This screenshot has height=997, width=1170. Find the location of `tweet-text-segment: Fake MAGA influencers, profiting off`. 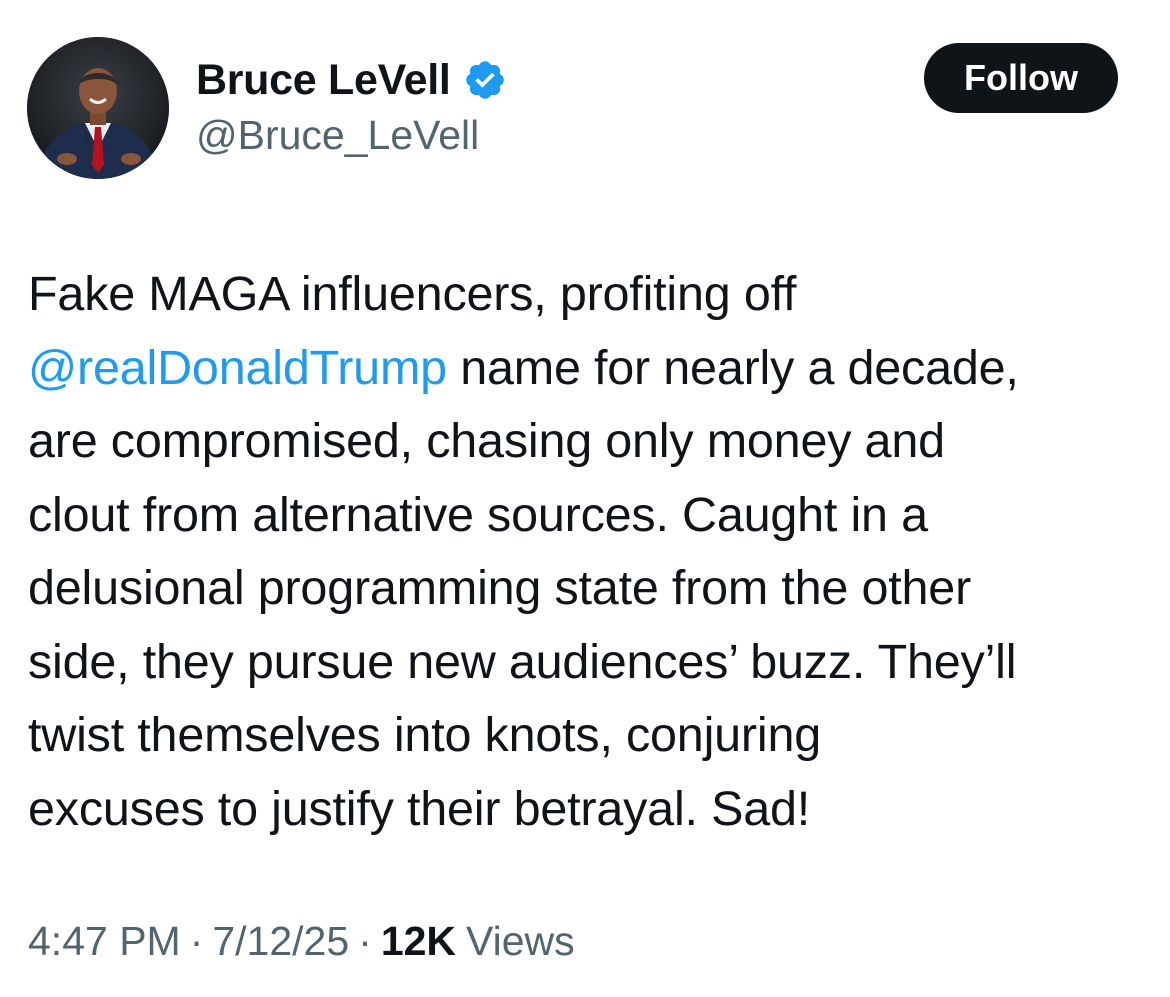

tweet-text-segment: Fake MAGA influencers, profiting off is located at coordinates (412, 294).